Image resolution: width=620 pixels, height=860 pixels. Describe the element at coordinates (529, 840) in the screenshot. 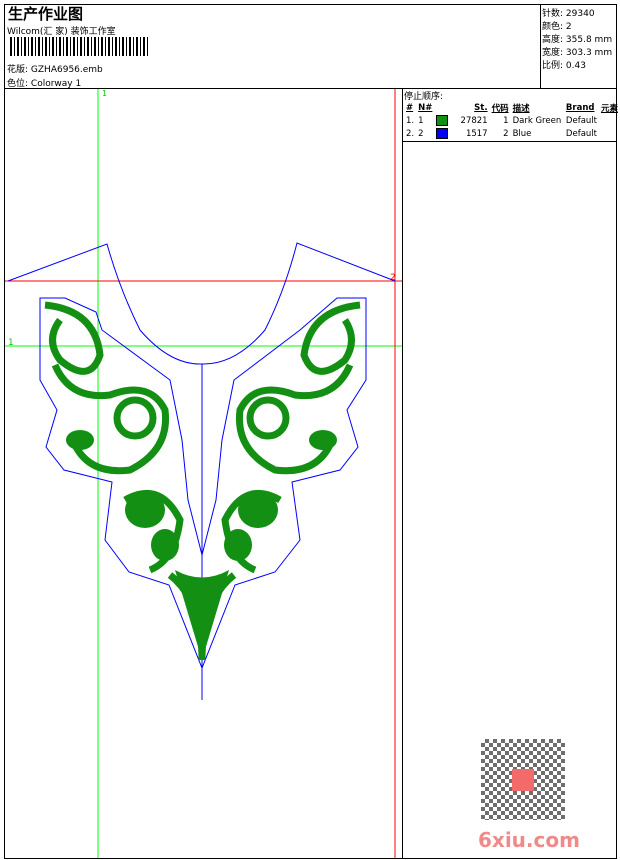

I see `watermark-text: 6xiu.com` at that location.